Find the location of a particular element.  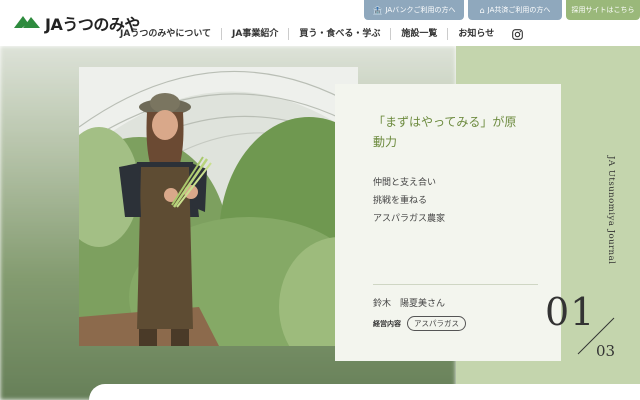

subtitle-line: 仲間と支え合い is located at coordinates (405, 183).